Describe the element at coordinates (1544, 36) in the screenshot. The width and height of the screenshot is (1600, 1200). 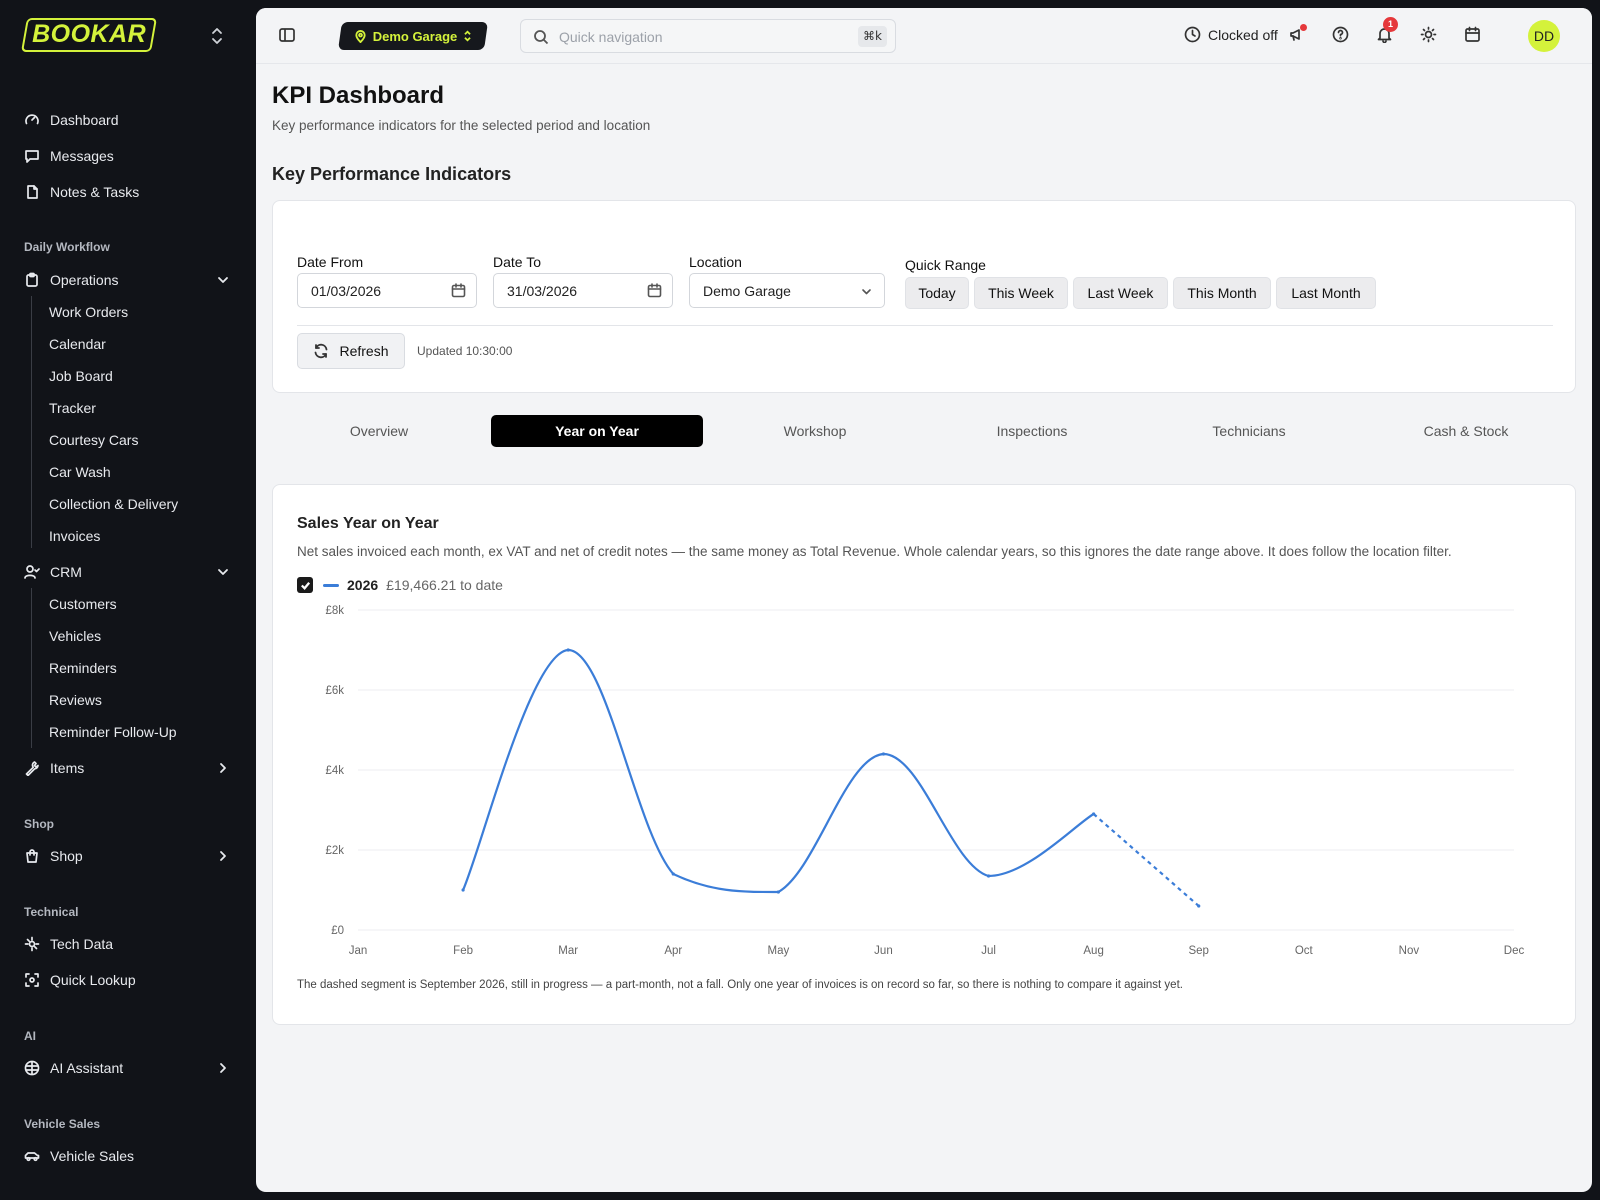
I see `avatar: DD` at that location.